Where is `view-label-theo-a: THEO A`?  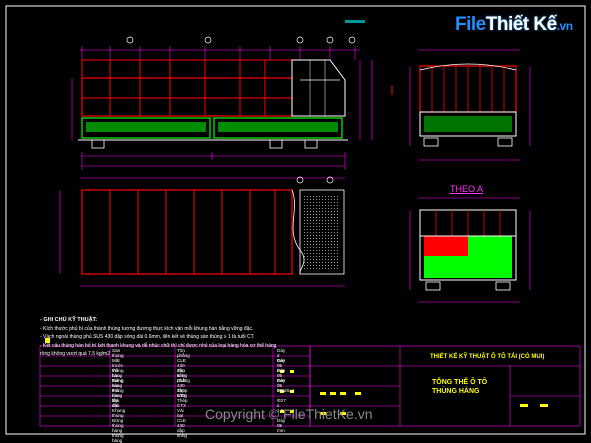
view-label-theo-a: THEO A is located at coordinates (467, 189).